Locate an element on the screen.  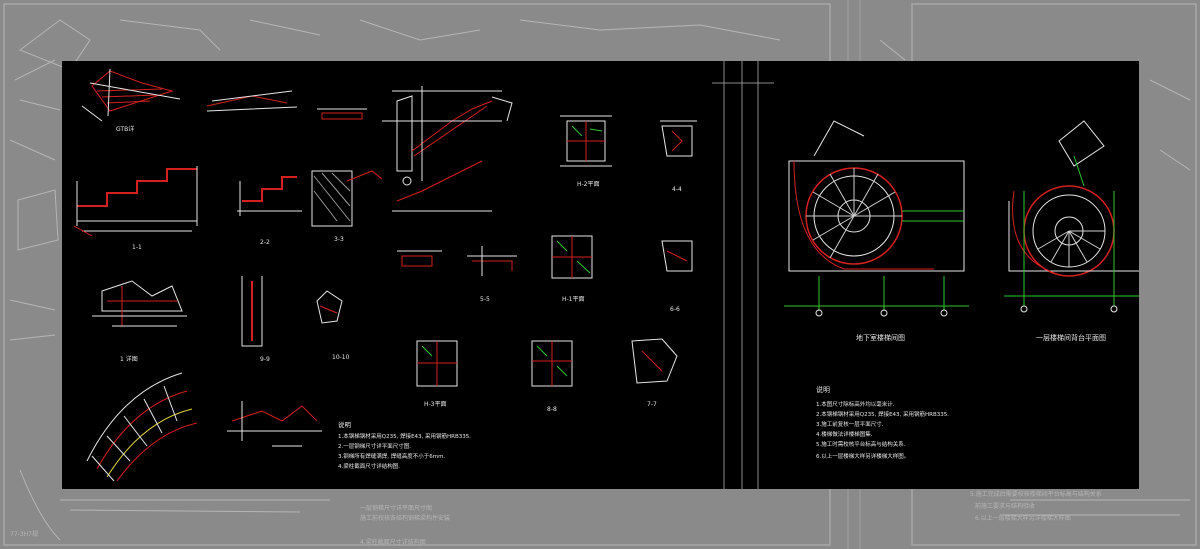
left-notes-title: 说明 is located at coordinates (344, 425).